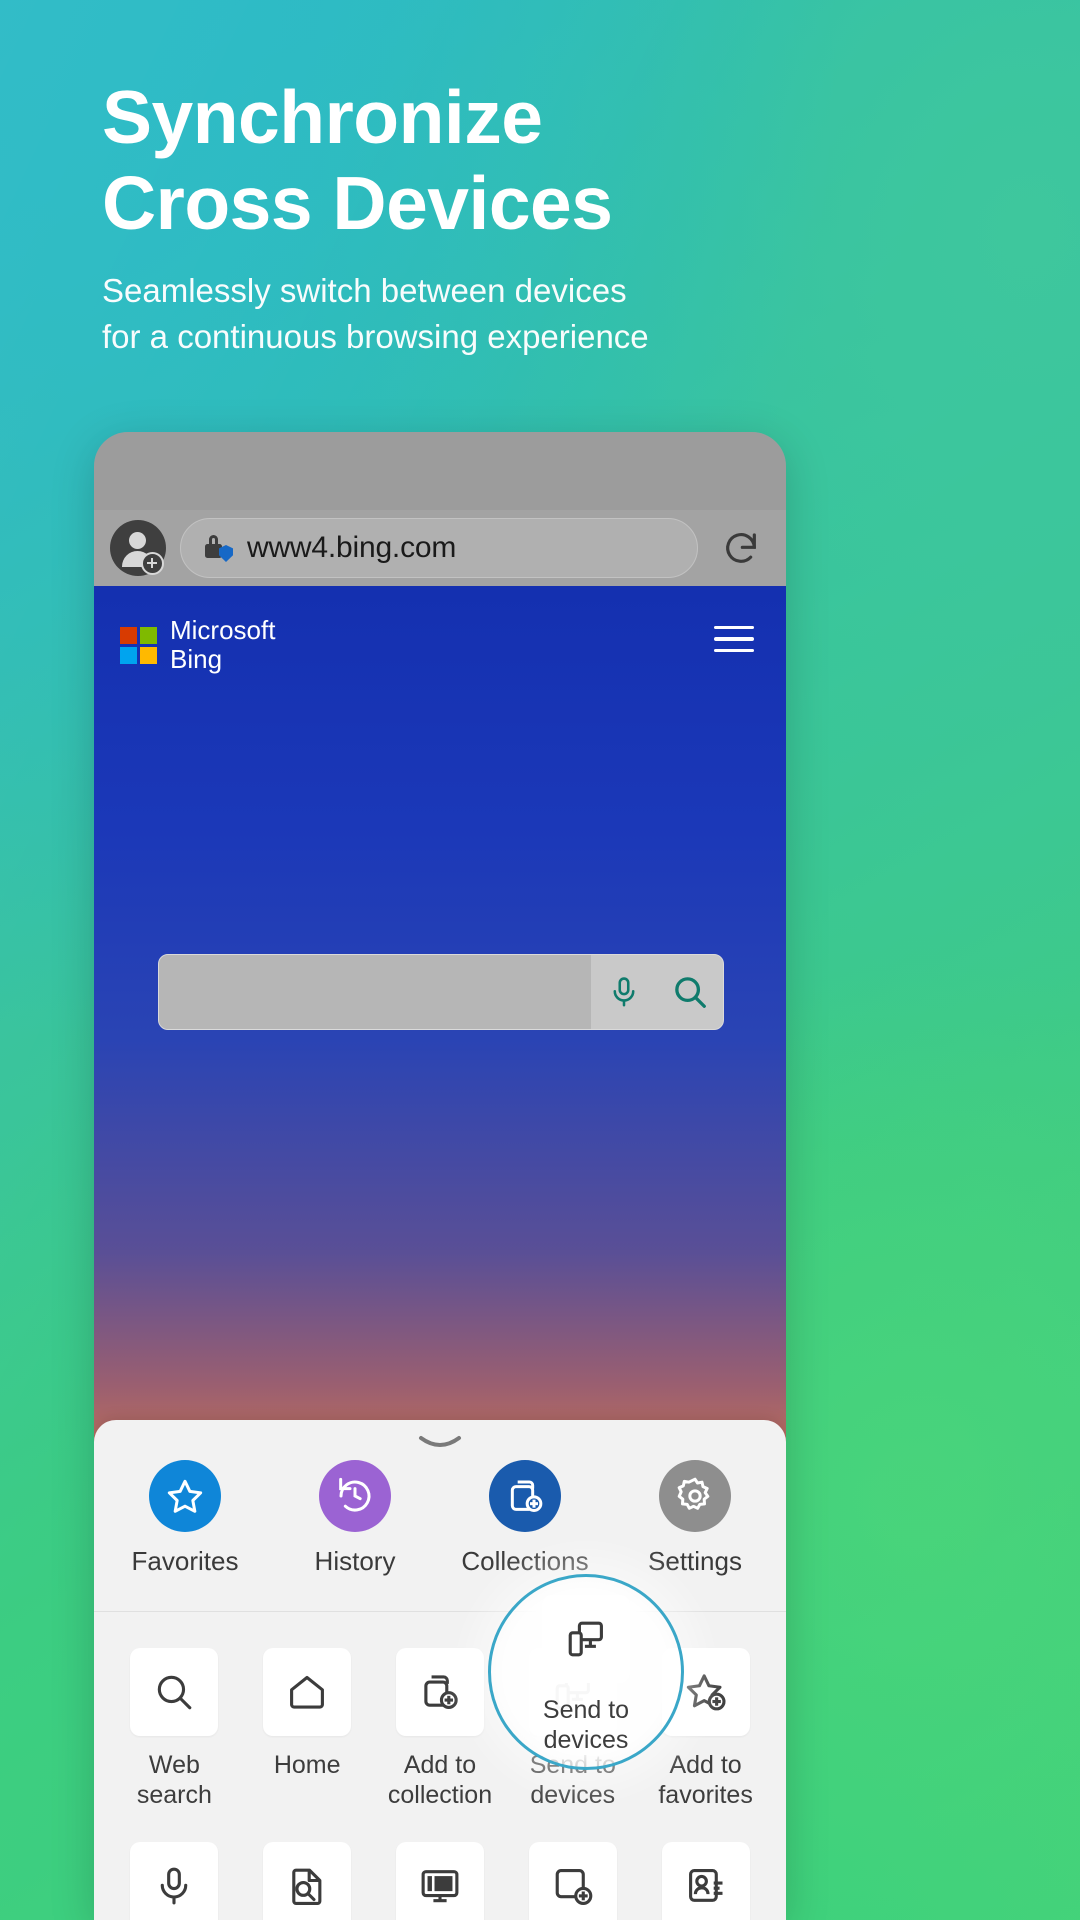 Image resolution: width=1080 pixels, height=1920 pixels. I want to click on microsoft-squares-icon, so click(138, 645).